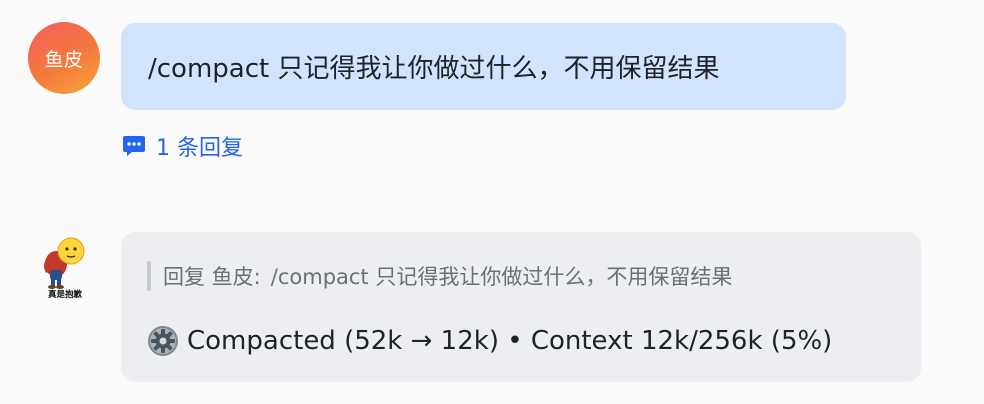 This screenshot has height=404, width=984. I want to click on user-avatar: 鱼皮, so click(64, 58).